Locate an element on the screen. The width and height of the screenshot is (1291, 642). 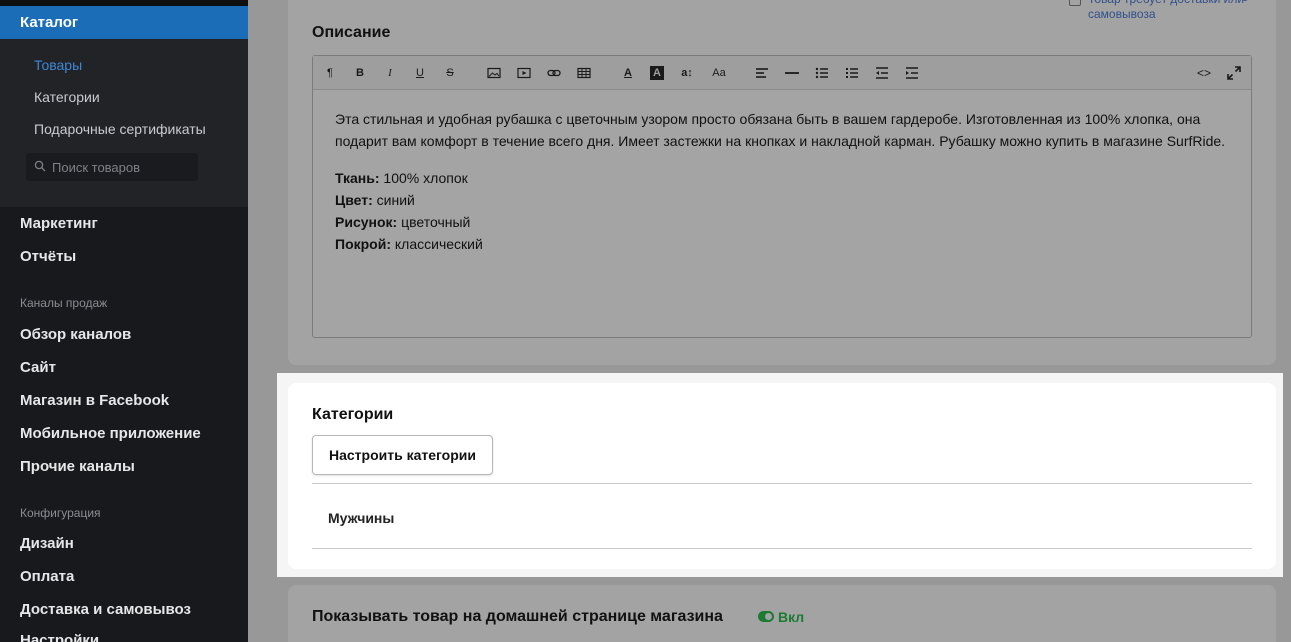
bold-icon: B is located at coordinates (360, 73).